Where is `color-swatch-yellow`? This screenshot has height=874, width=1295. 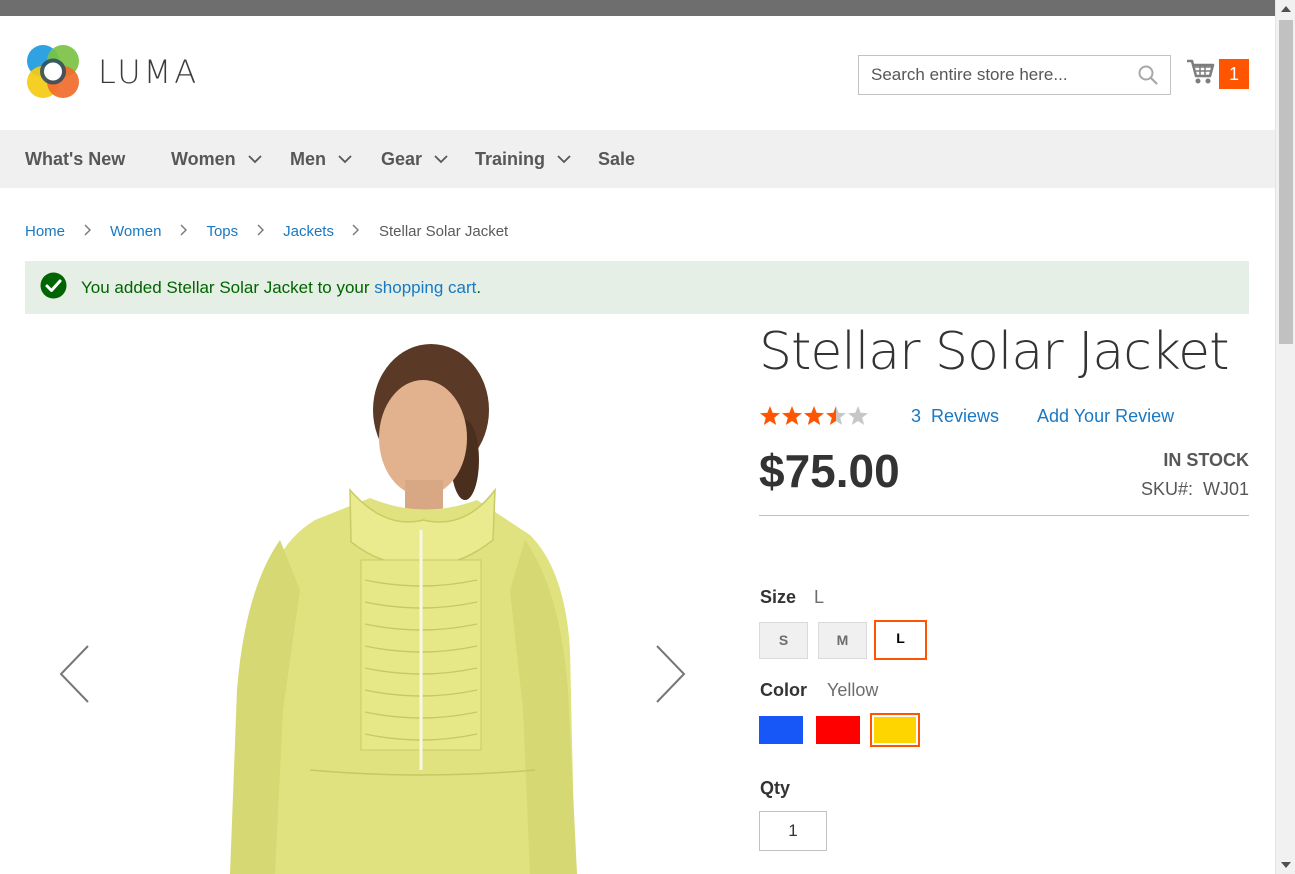
color-swatch-yellow is located at coordinates (895, 730).